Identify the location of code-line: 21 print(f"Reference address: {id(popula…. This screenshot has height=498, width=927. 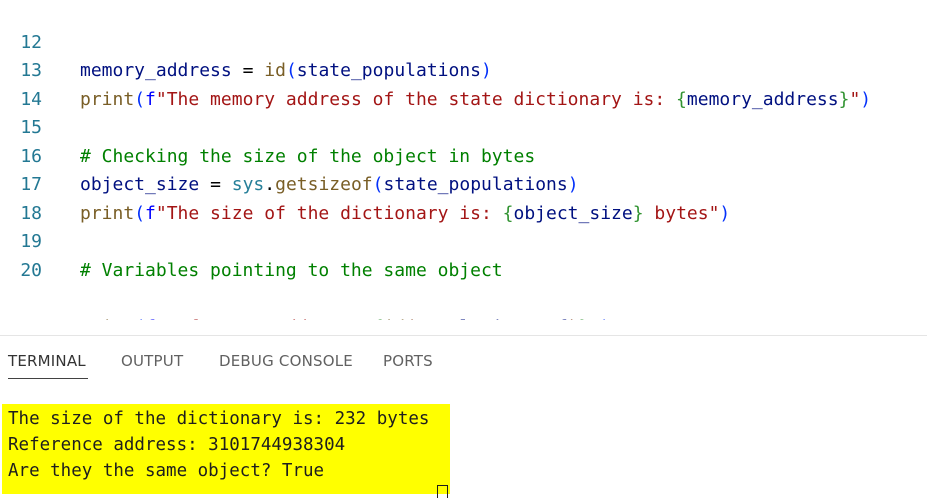
(463, 288).